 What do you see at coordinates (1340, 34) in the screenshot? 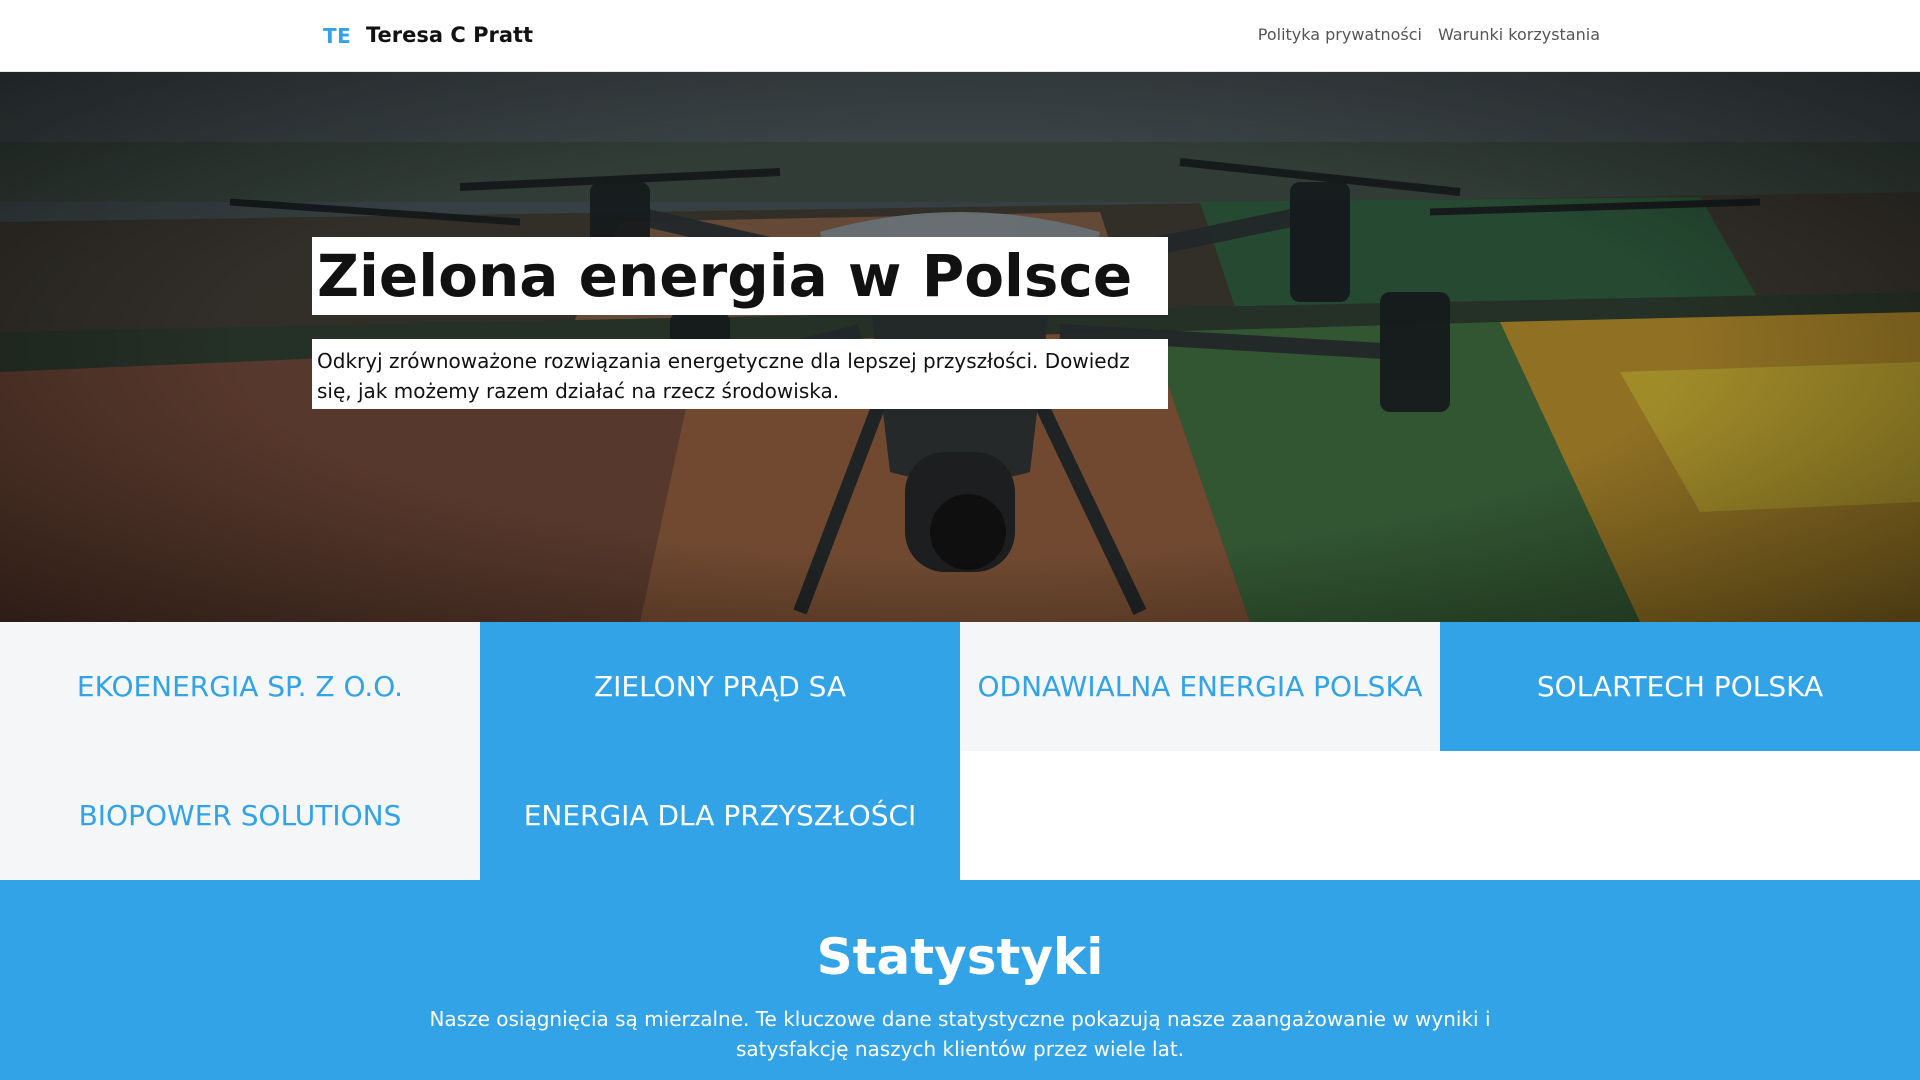
I see `nav-link-privacy: Polityka prywatności` at bounding box center [1340, 34].